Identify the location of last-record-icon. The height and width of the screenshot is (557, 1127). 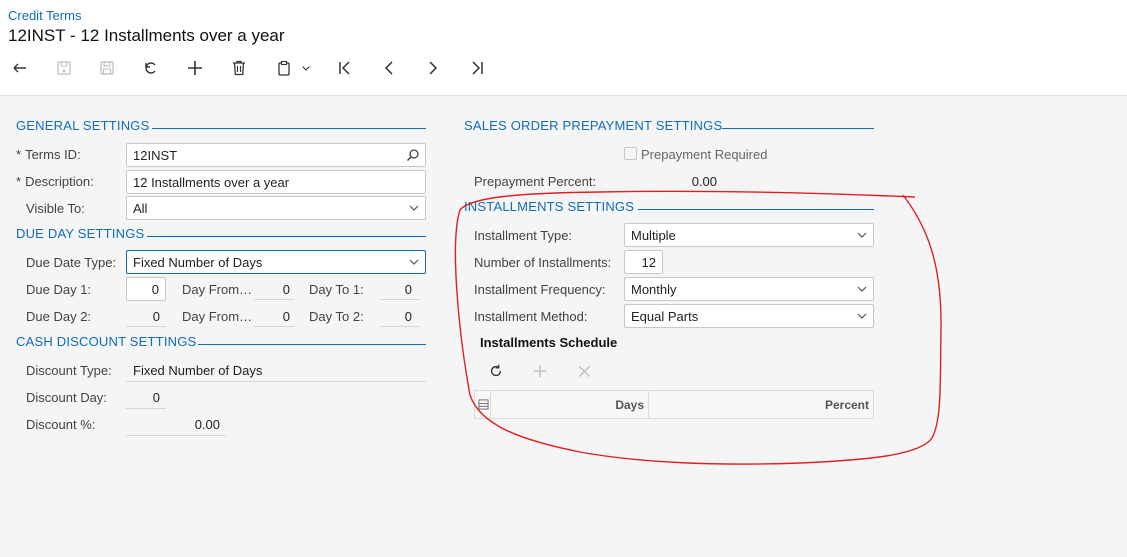
(477, 68).